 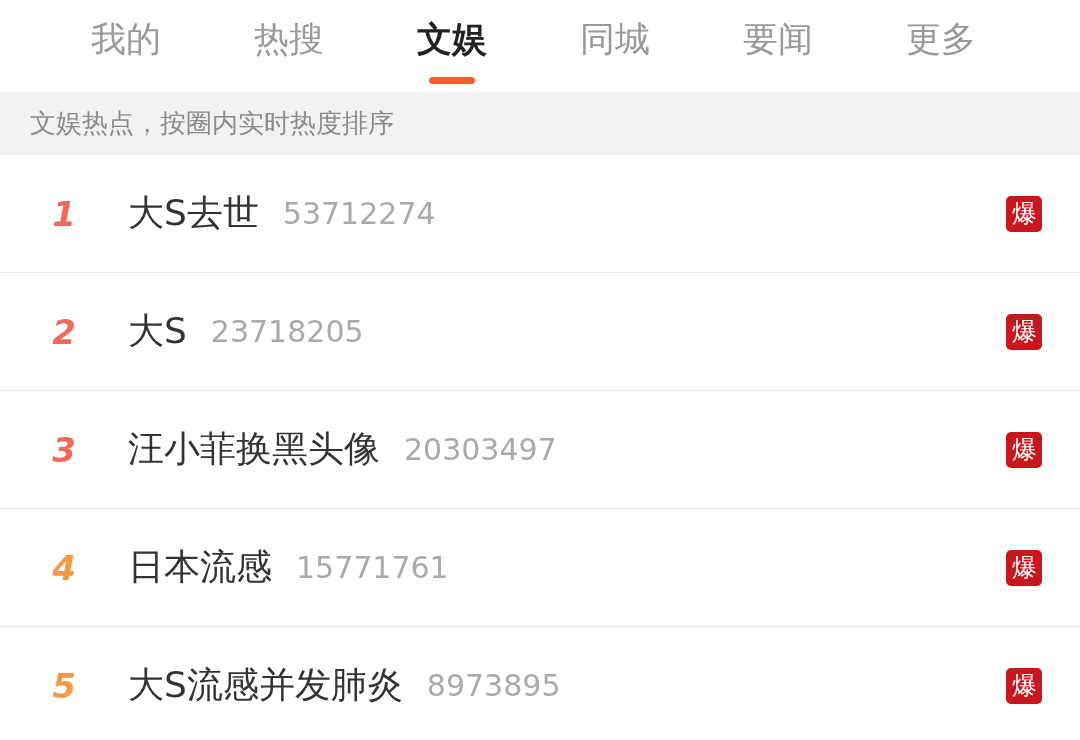 I want to click on rank-number: 4, so click(x=64, y=567).